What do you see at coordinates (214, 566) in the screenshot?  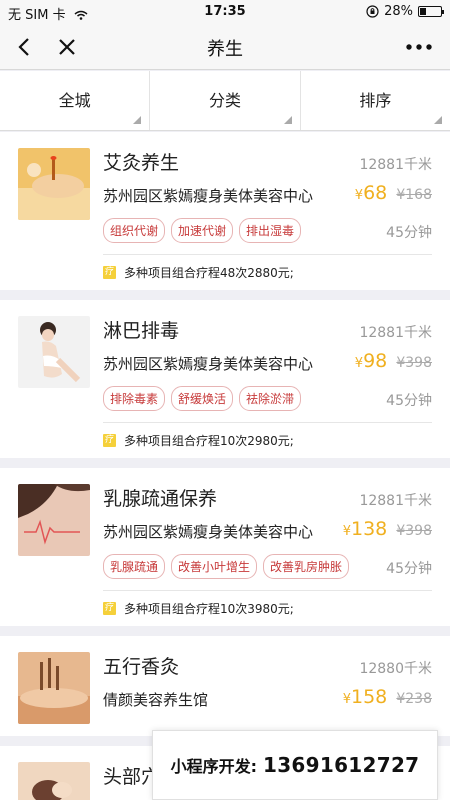 I see `tag: 改善小叶增生` at bounding box center [214, 566].